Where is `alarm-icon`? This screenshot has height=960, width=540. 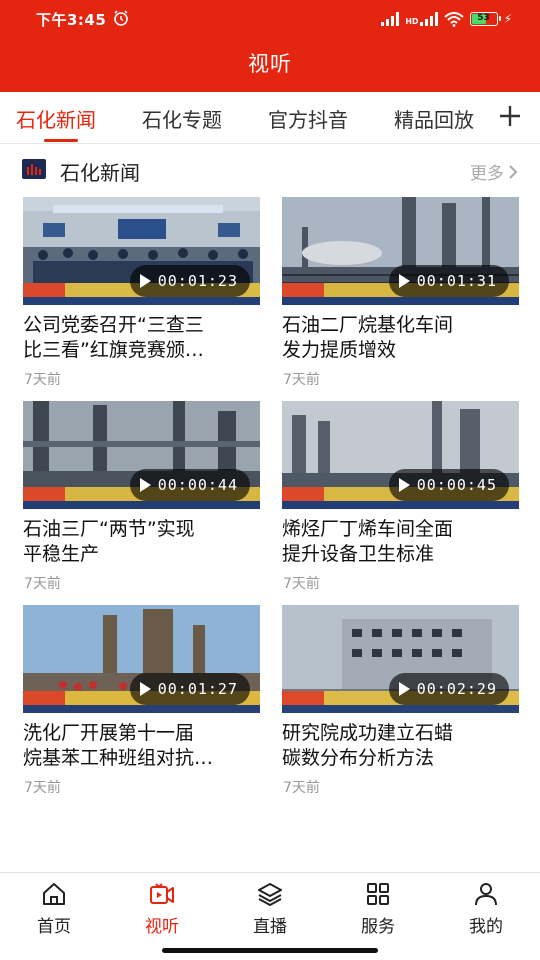 alarm-icon is located at coordinates (121, 18).